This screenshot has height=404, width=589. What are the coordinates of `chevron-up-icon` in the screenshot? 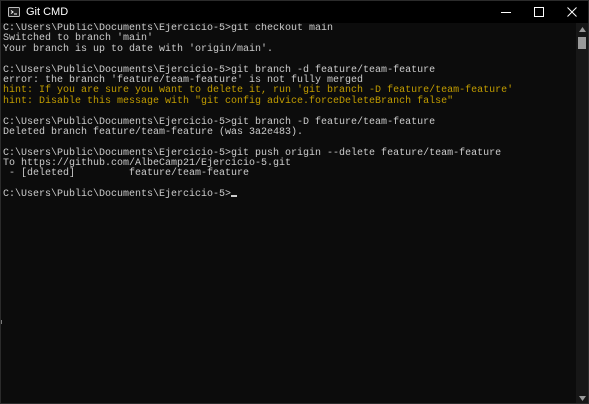 It's located at (582, 29).